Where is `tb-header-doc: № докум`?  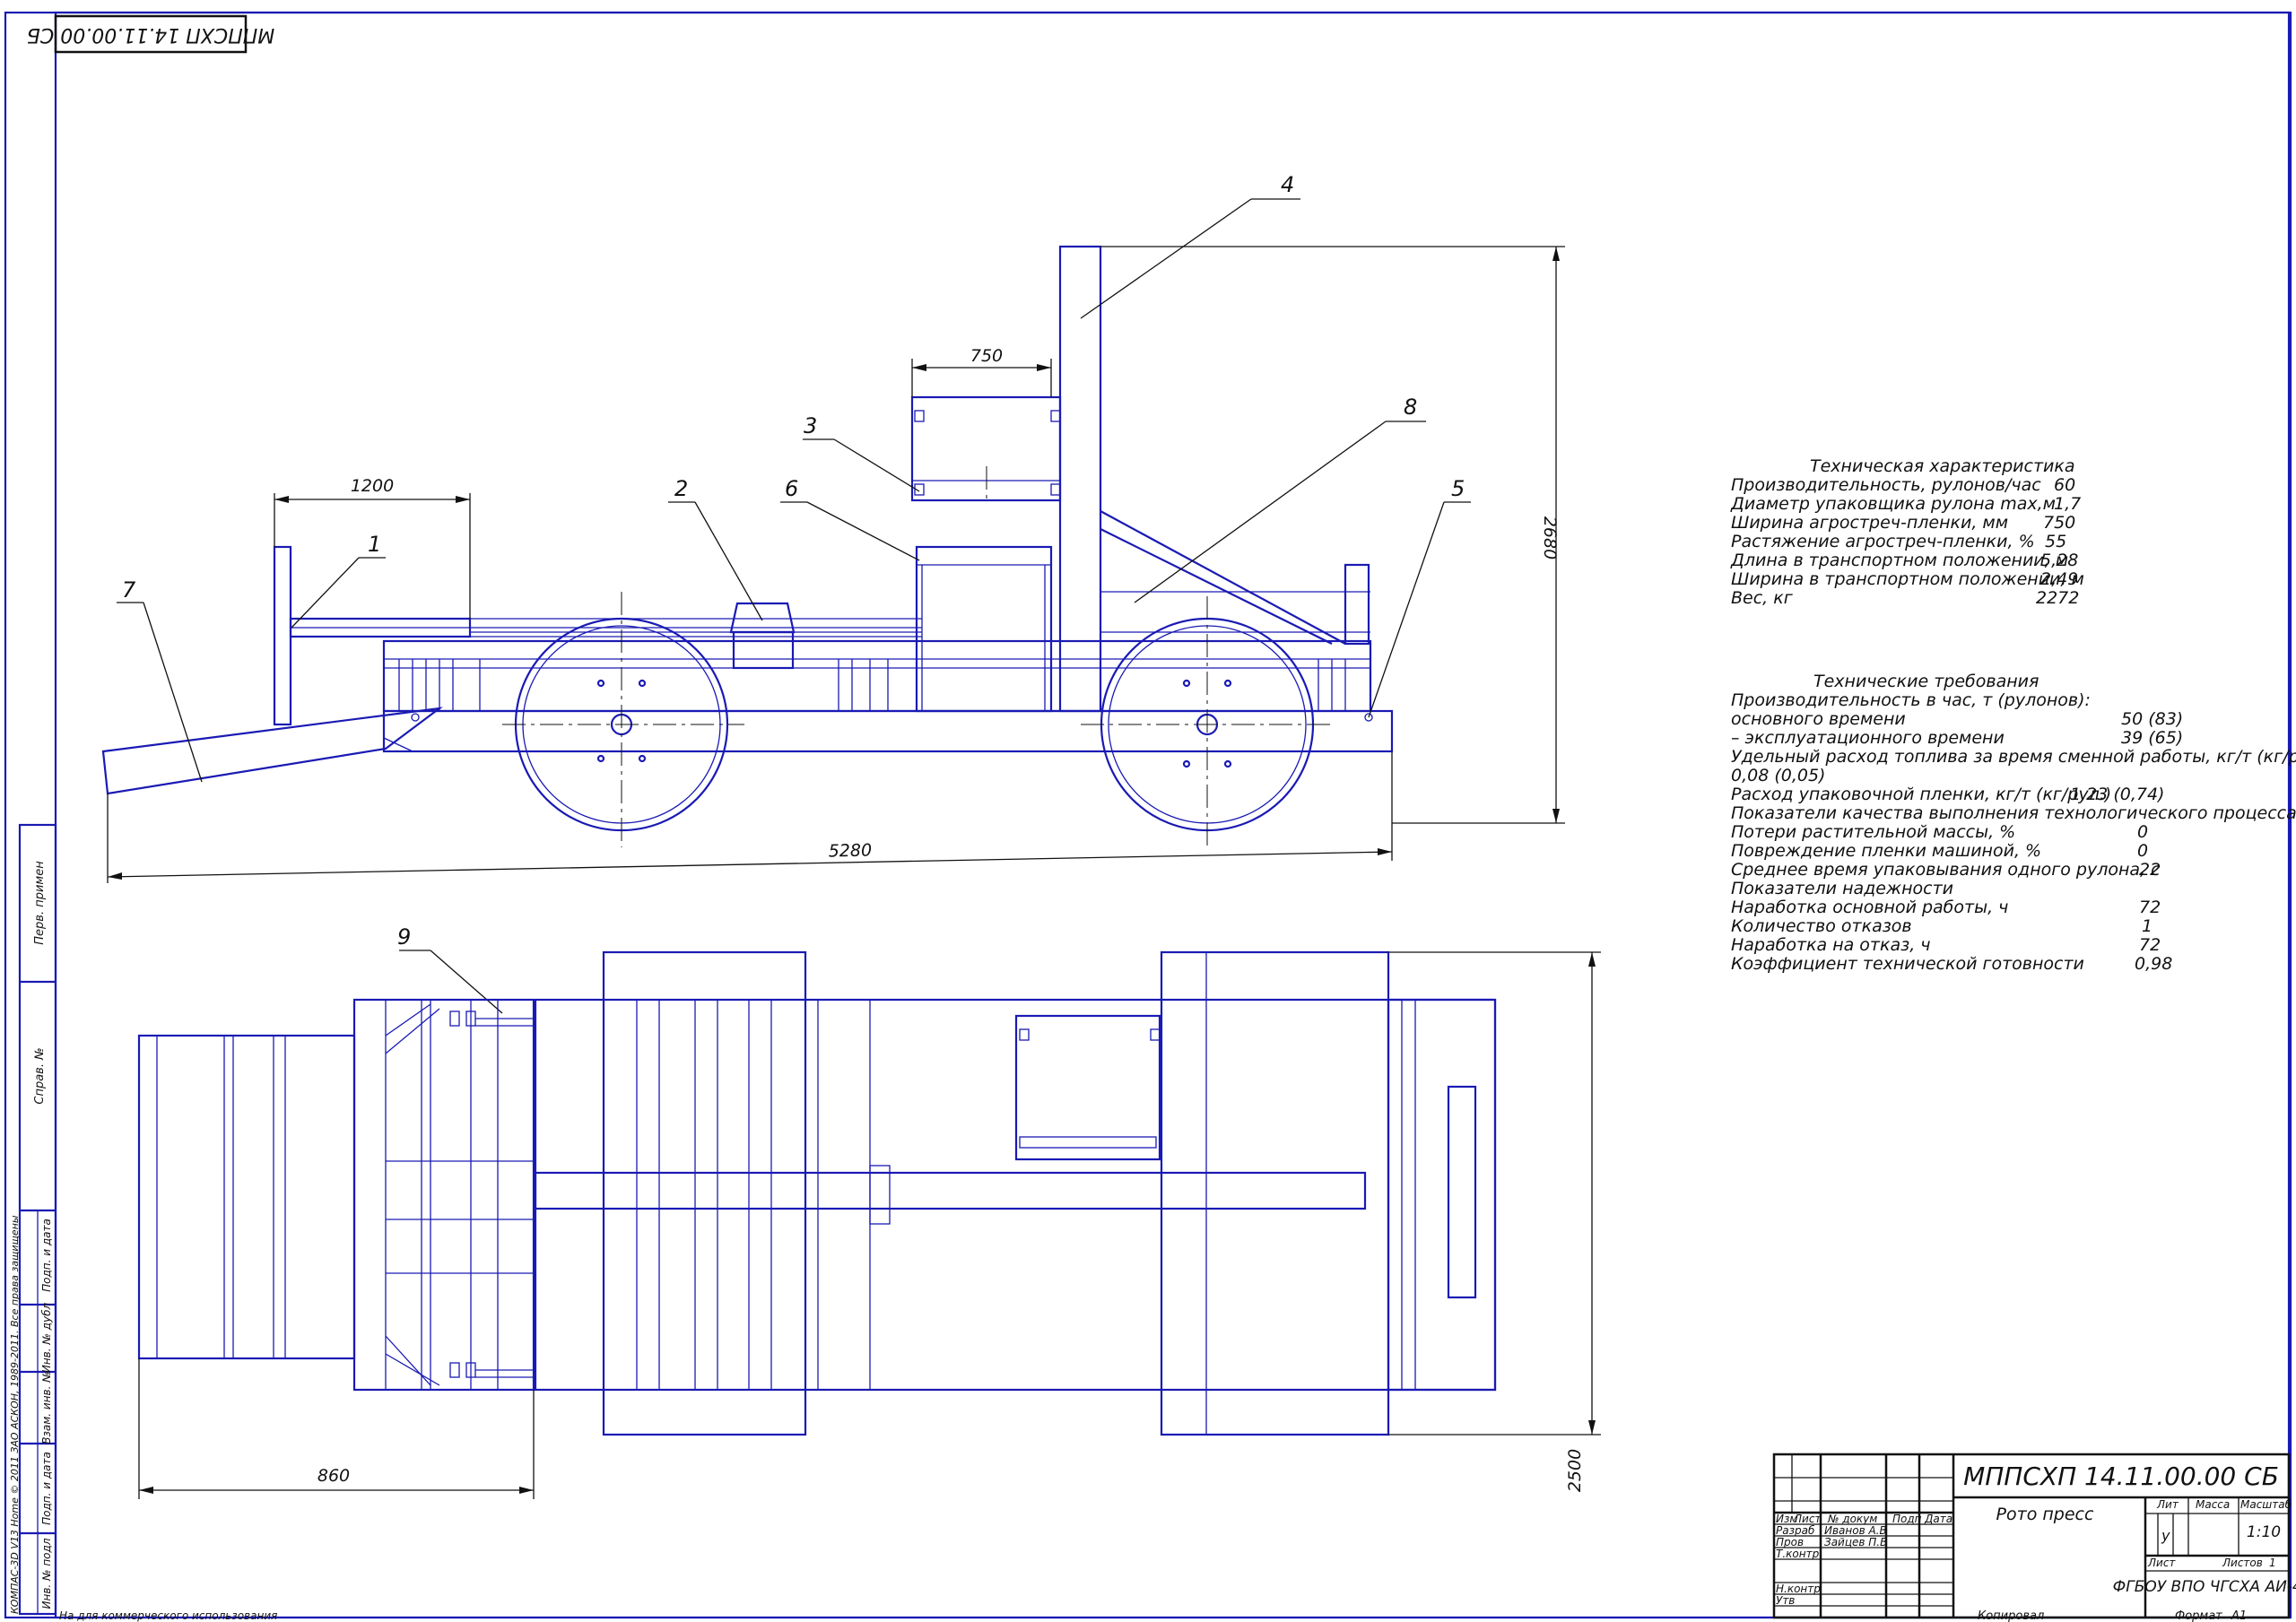
tb-header-doc: № докум is located at coordinates (1852, 1519).